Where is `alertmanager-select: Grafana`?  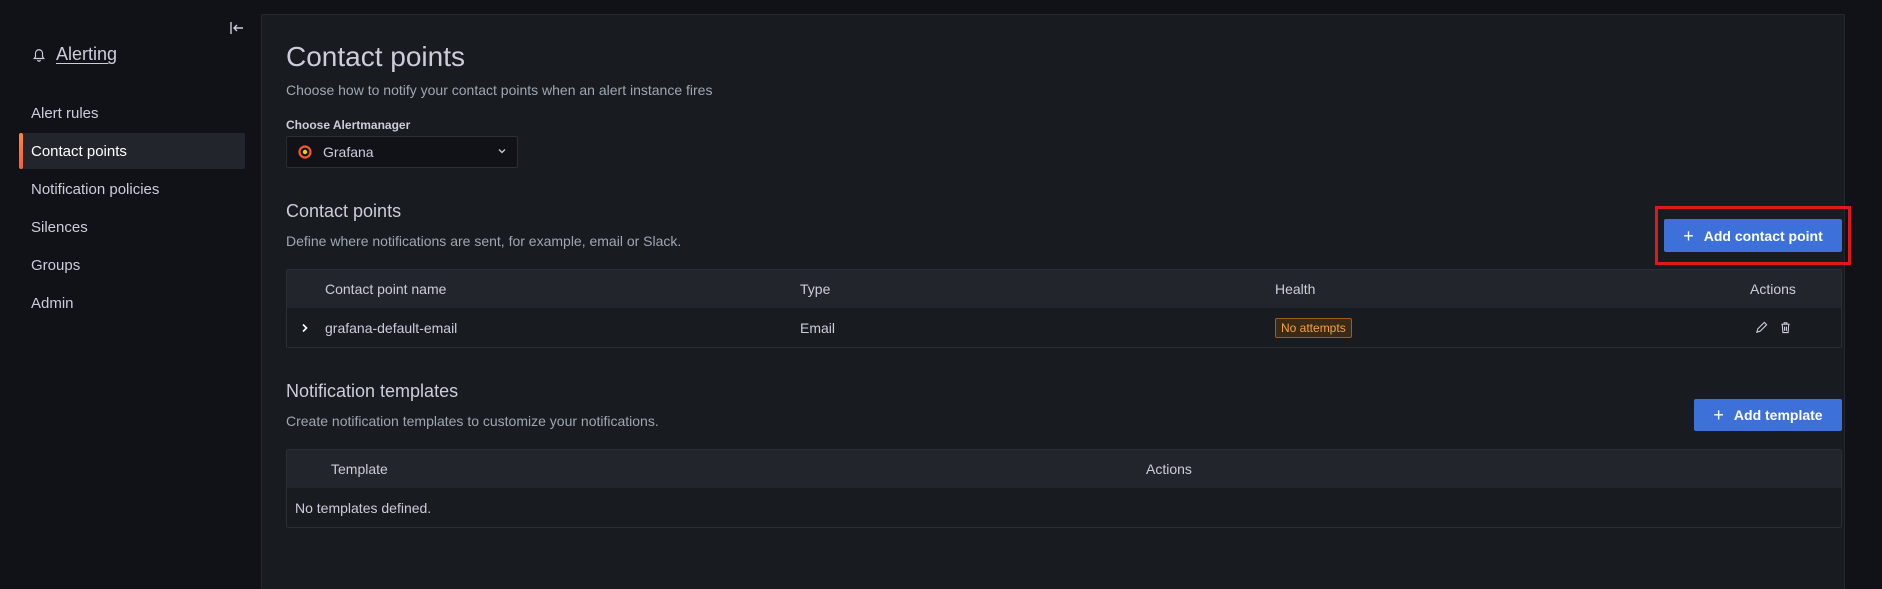
alertmanager-select: Grafana is located at coordinates (402, 152).